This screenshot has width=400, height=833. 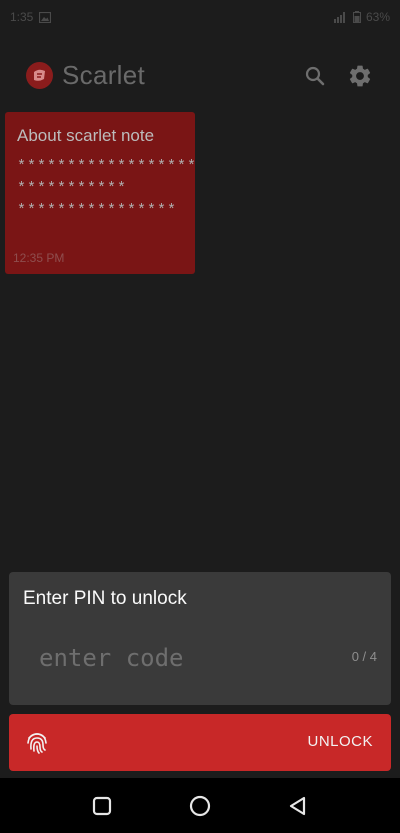 I want to click on fingerprint-icon, so click(x=37, y=742).